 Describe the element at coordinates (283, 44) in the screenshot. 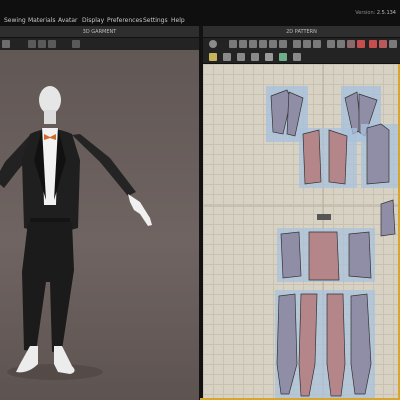

I see `curve-icon` at that location.